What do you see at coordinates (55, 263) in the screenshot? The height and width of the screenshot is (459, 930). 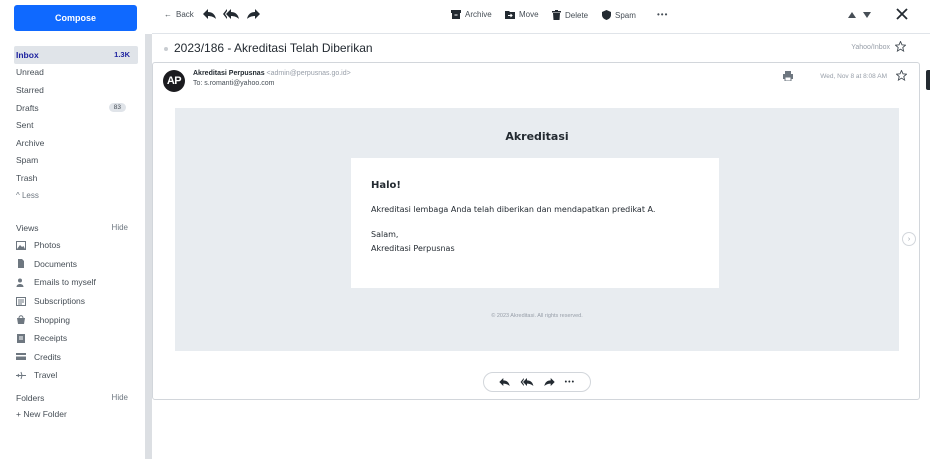 I see `view-item-label: Documents` at bounding box center [55, 263].